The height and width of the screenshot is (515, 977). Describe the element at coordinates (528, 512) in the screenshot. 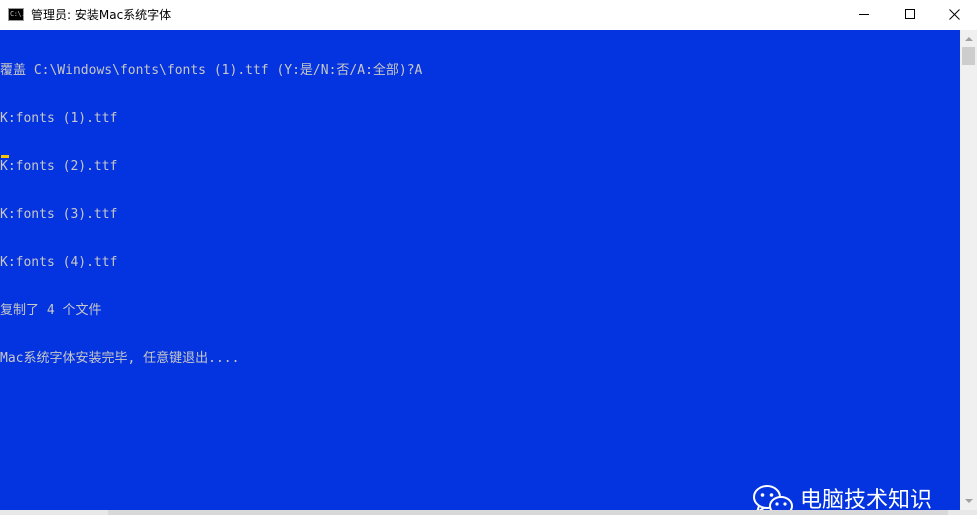

I see `horizontal-scrollbar-thumb` at that location.